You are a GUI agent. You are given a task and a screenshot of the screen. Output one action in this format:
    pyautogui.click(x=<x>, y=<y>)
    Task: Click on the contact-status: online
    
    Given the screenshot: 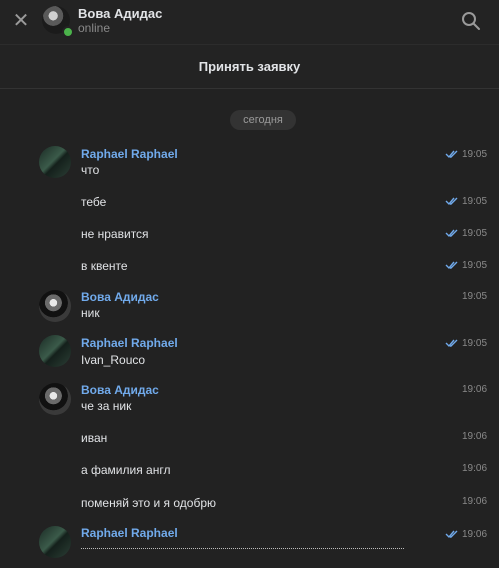 What is the action you would take?
    pyautogui.click(x=94, y=28)
    